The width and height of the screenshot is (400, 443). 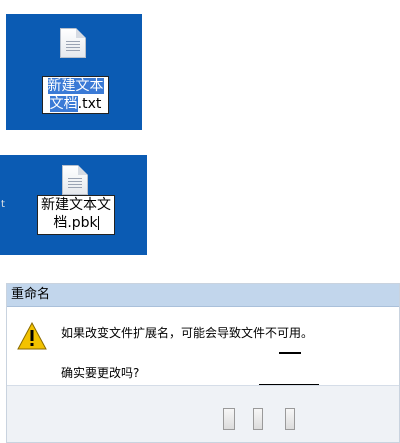 I want to click on dialog-question: 确实要更改吗?, so click(x=100, y=373).